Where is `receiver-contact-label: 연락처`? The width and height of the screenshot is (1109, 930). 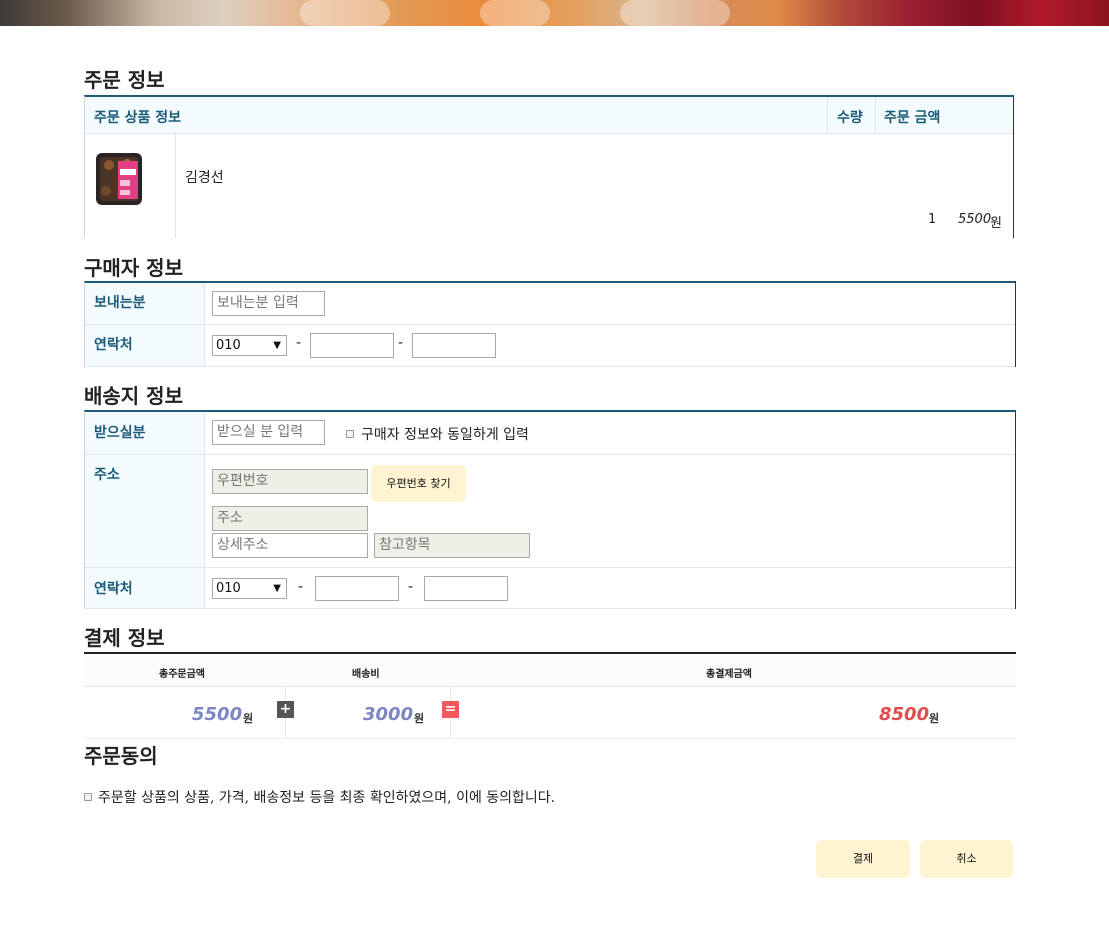
receiver-contact-label: 연락처 is located at coordinates (113, 589).